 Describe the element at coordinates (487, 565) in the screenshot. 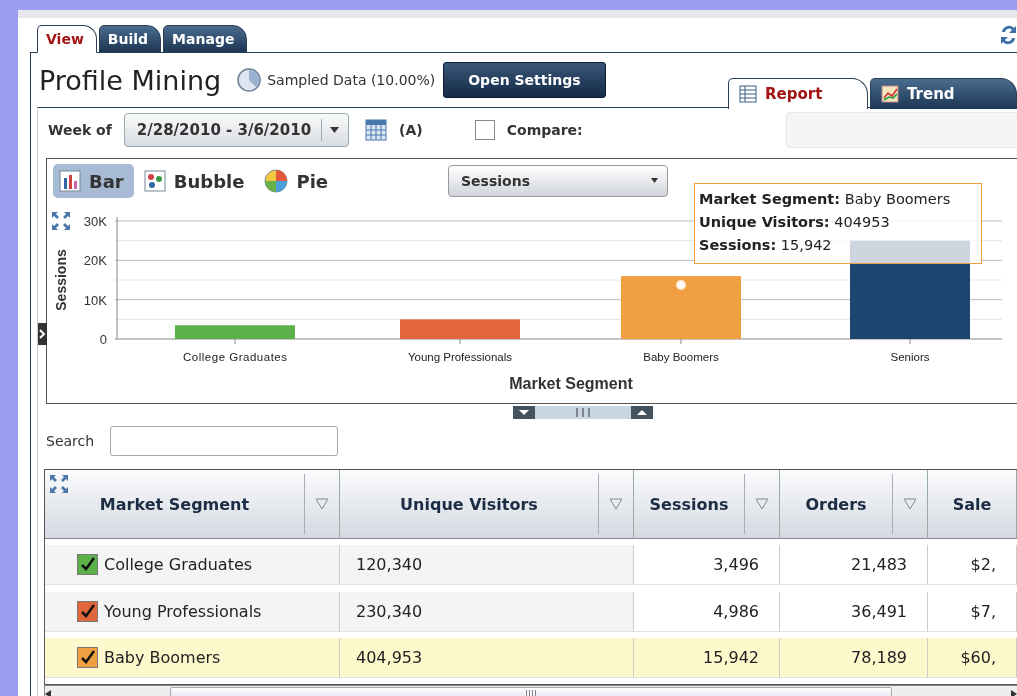

I see `table-cell: 120,340` at that location.